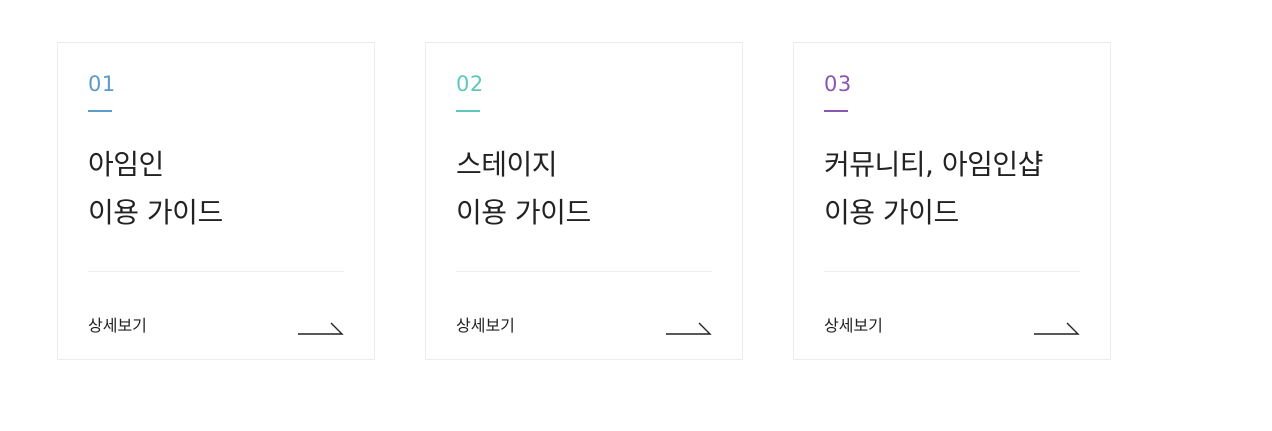 The image size is (1272, 431). I want to click on card-title: 커뮤니티, 아임인샵 이용 가이드, so click(933, 189).